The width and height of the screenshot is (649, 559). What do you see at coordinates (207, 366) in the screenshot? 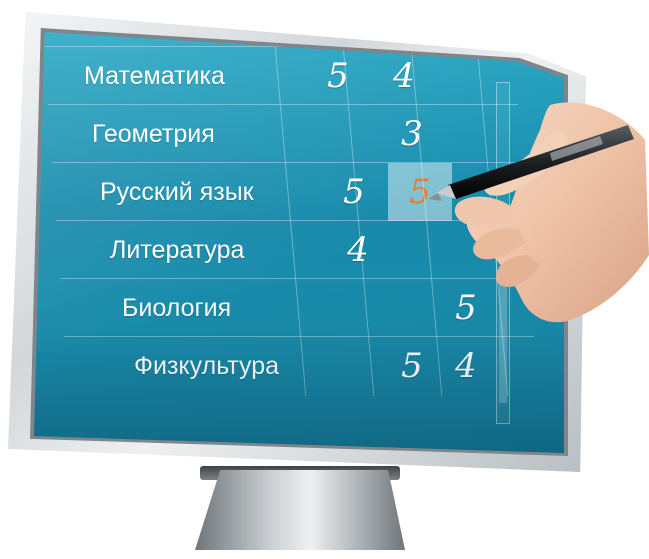
I see `subject-label: Физкультура` at bounding box center [207, 366].